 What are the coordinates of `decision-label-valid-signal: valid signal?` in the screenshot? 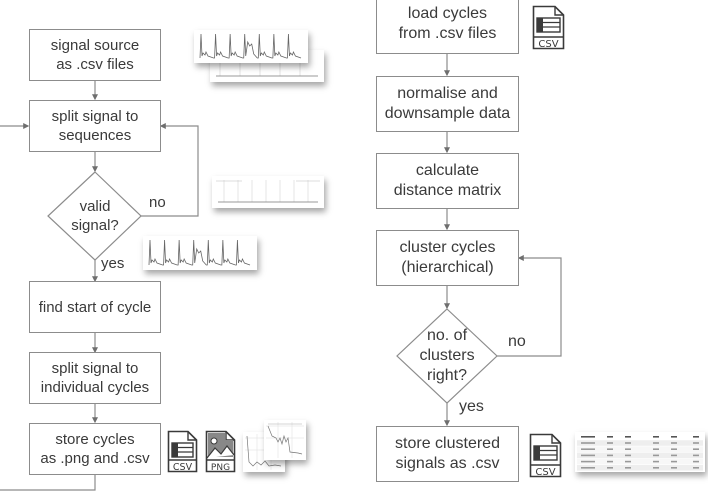 It's located at (95, 216).